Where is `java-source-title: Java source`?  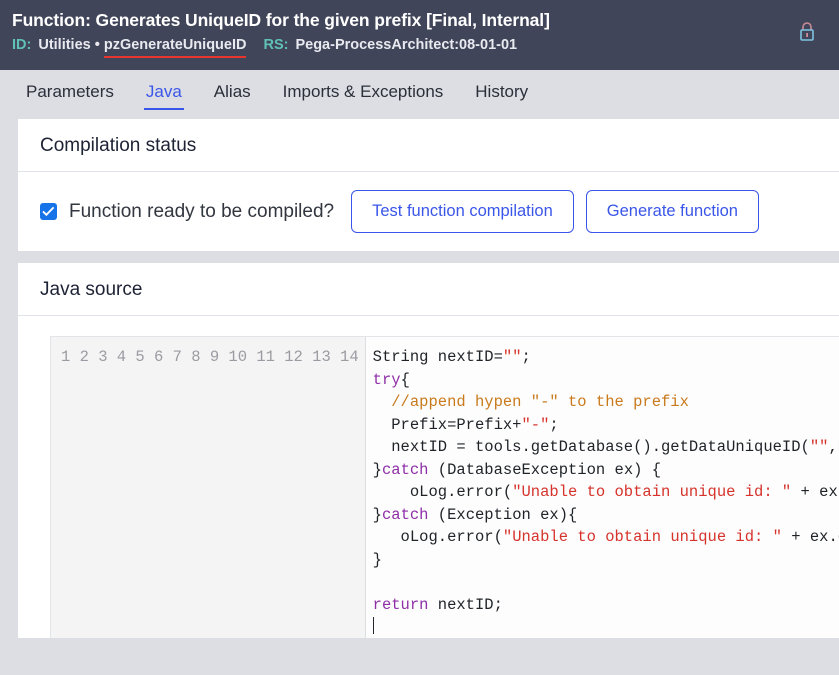 java-source-title: Java source is located at coordinates (428, 289).